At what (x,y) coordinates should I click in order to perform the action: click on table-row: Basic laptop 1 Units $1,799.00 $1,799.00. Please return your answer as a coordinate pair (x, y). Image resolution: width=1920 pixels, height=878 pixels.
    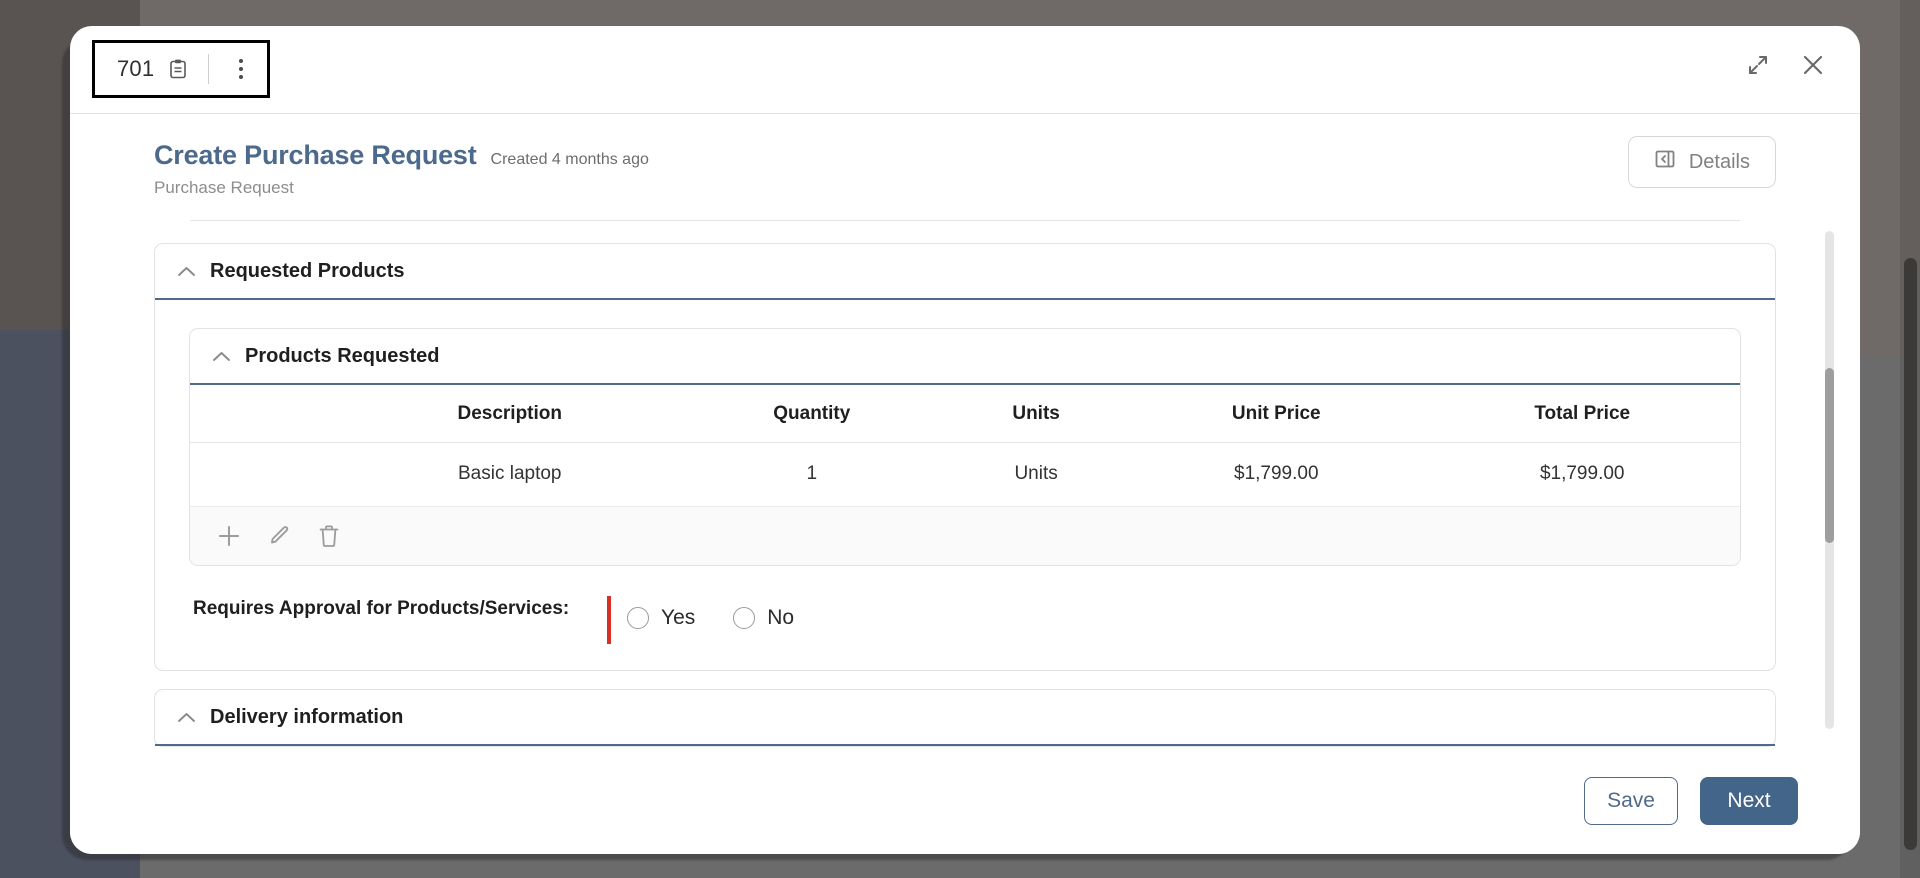
    Looking at the image, I should click on (965, 474).